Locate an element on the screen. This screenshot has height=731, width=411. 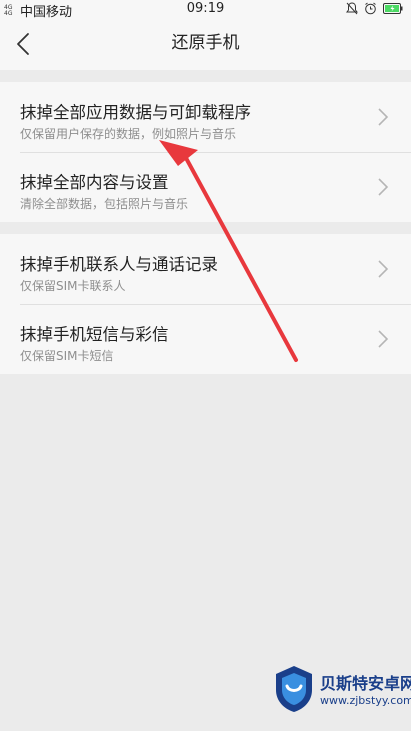
list-item: 抹掉手机短信与彩信 仅保留SIM卡短信 is located at coordinates (205, 339).